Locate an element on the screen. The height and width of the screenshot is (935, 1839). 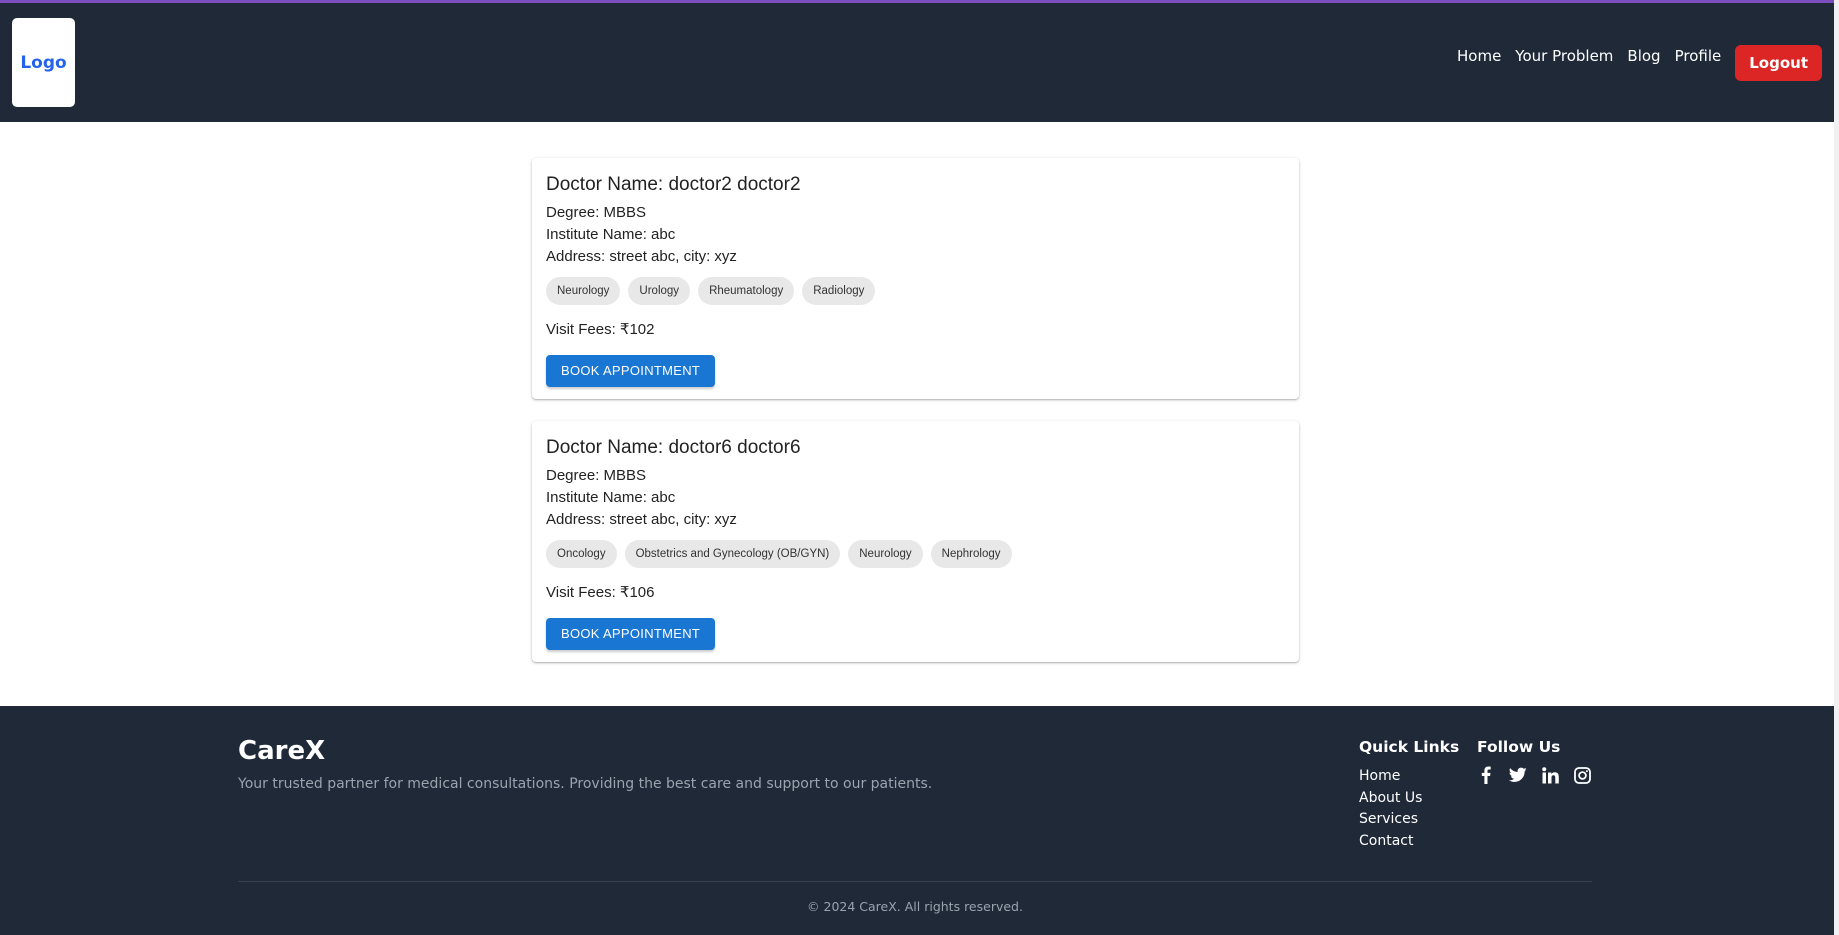
social-icons is located at coordinates (1534, 775).